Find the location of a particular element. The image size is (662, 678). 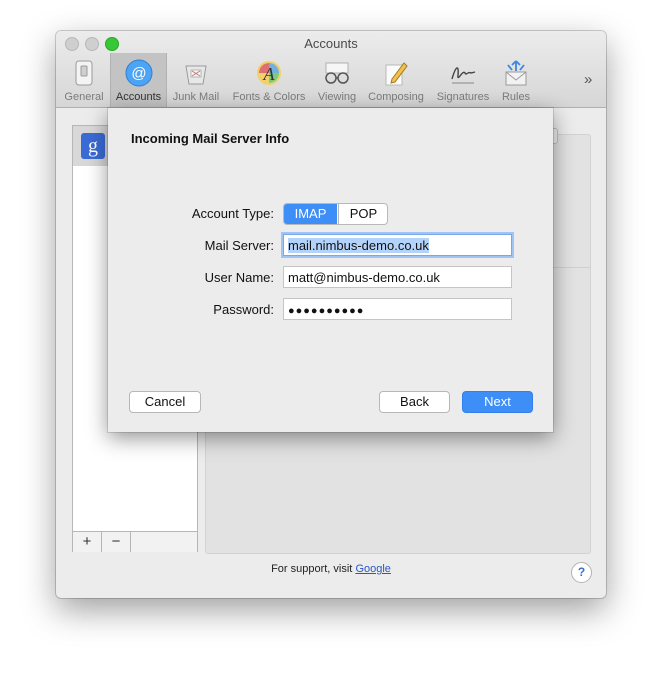

svg-text: A is located at coordinates (269, 74).